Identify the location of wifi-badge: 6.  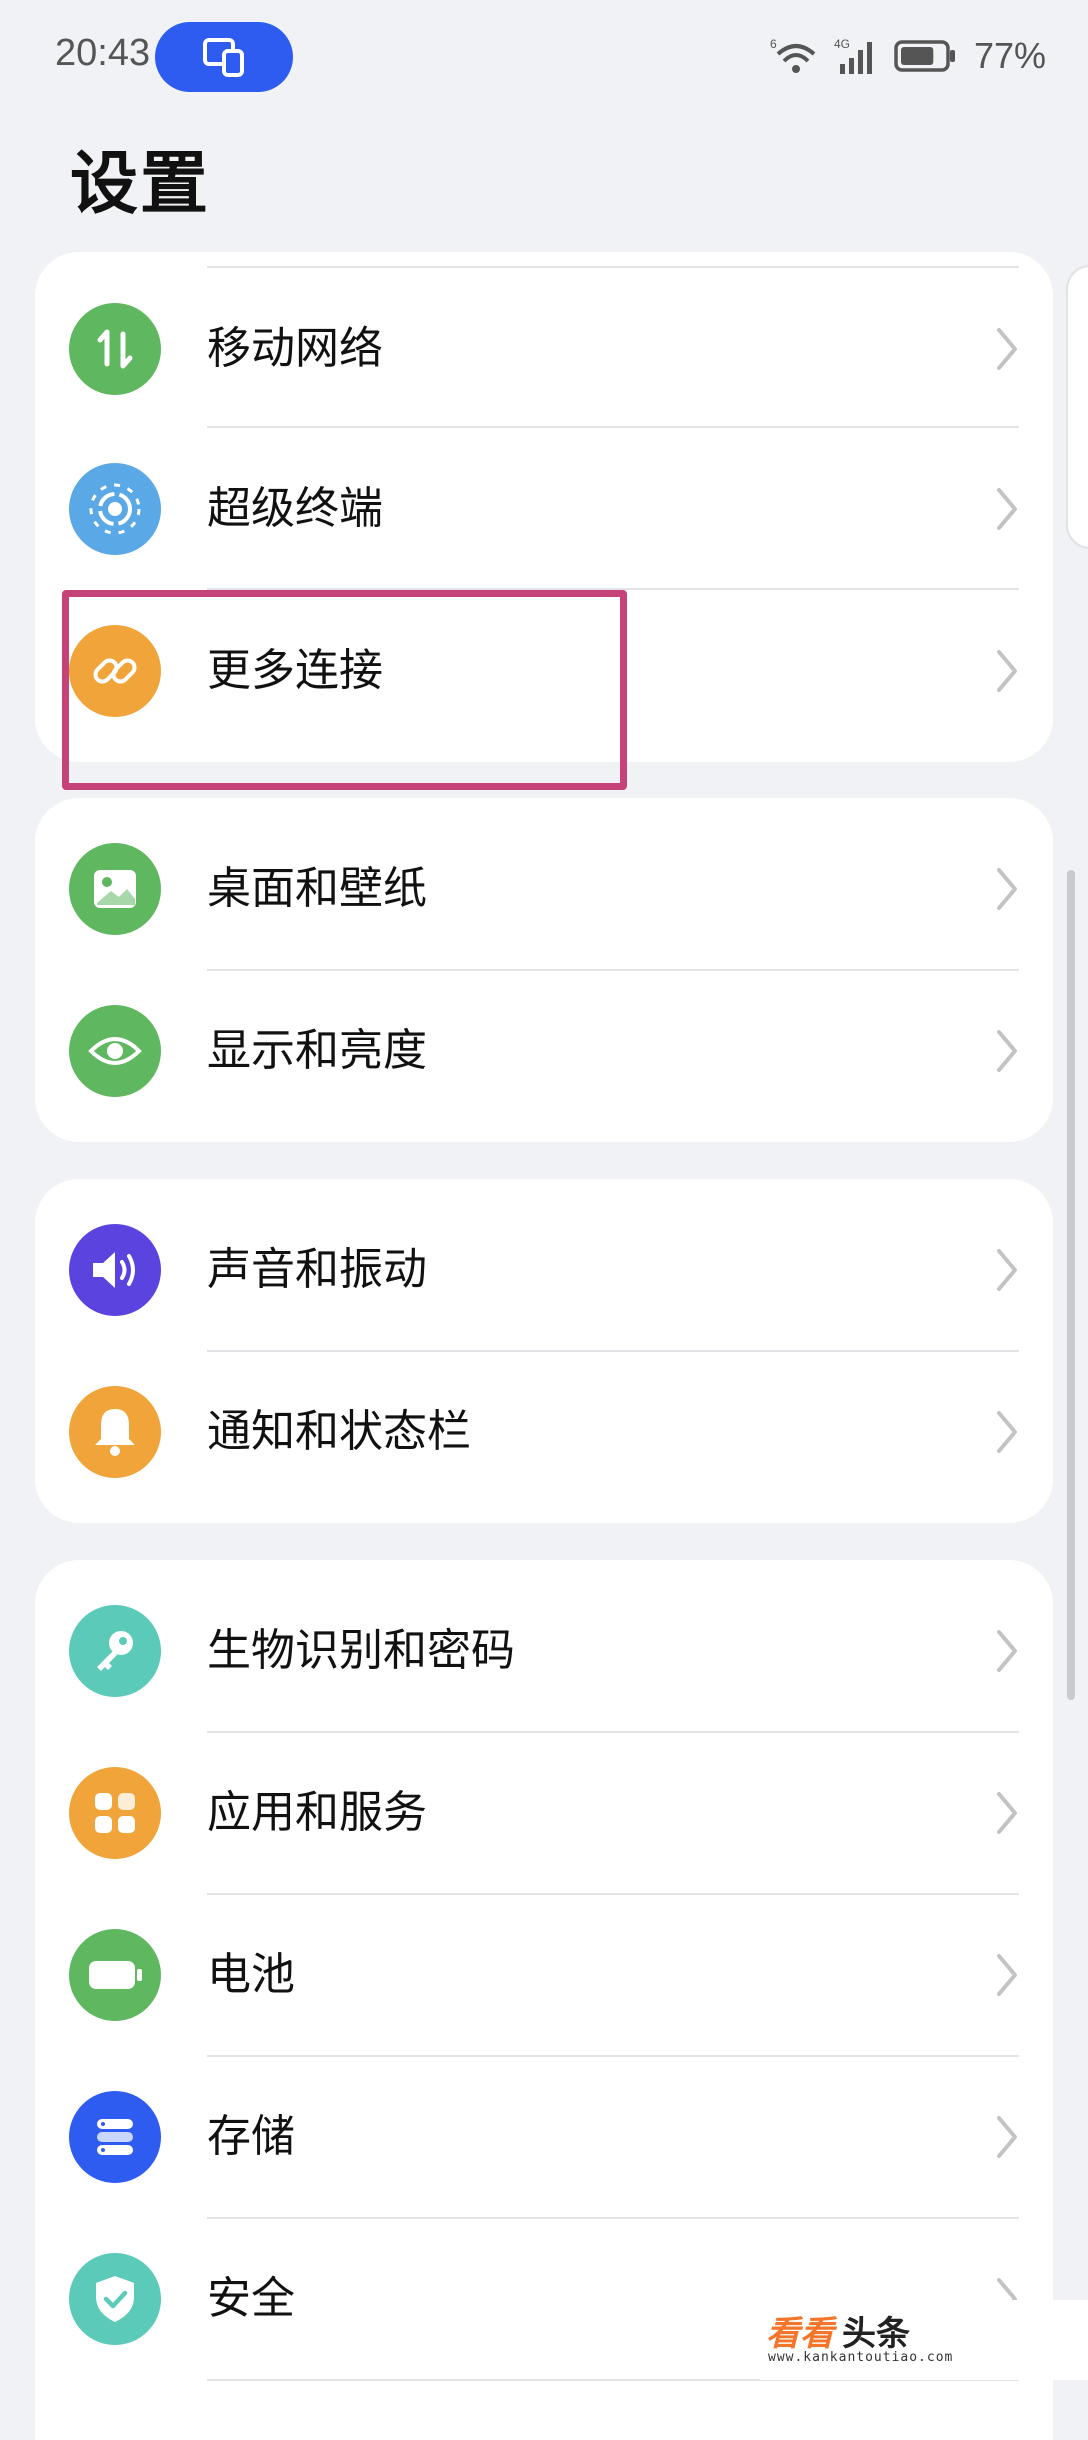
(773, 44).